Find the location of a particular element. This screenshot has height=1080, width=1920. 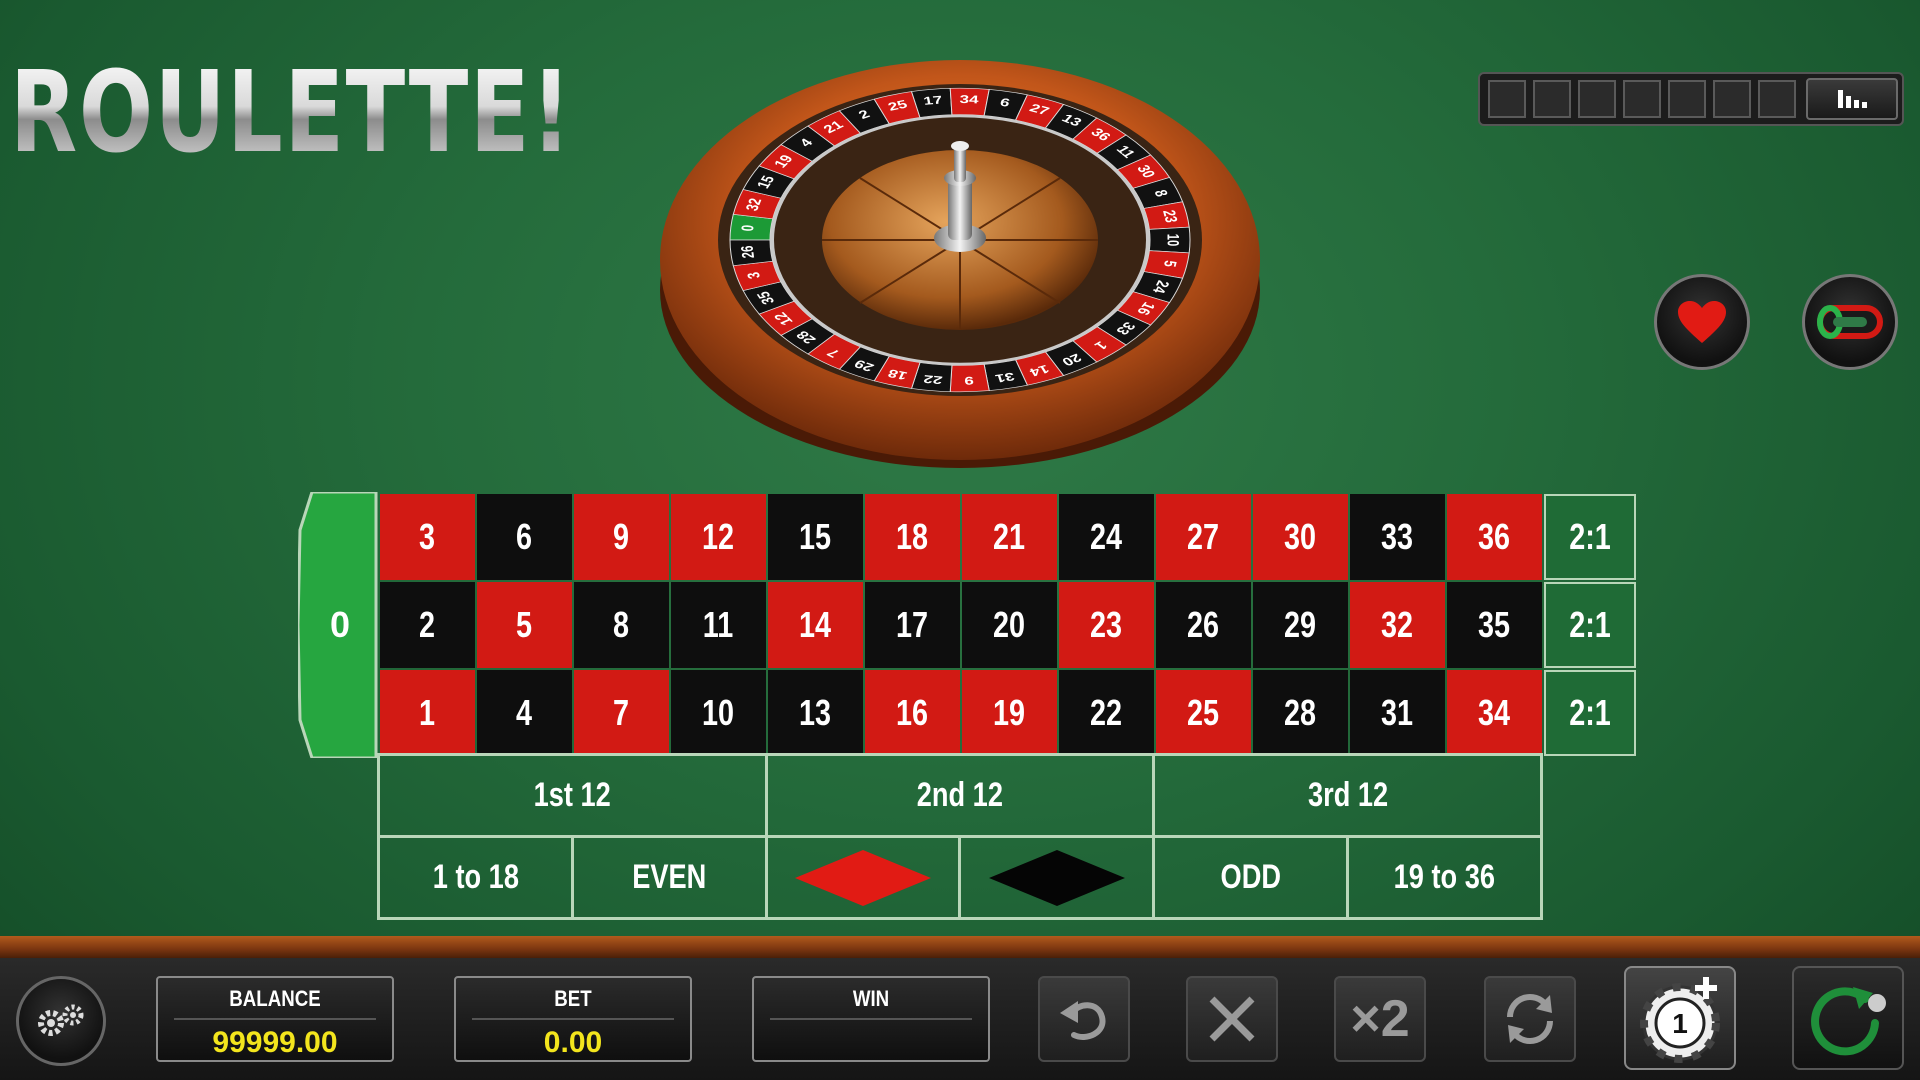

number-bet: 1 is located at coordinates (427, 713).